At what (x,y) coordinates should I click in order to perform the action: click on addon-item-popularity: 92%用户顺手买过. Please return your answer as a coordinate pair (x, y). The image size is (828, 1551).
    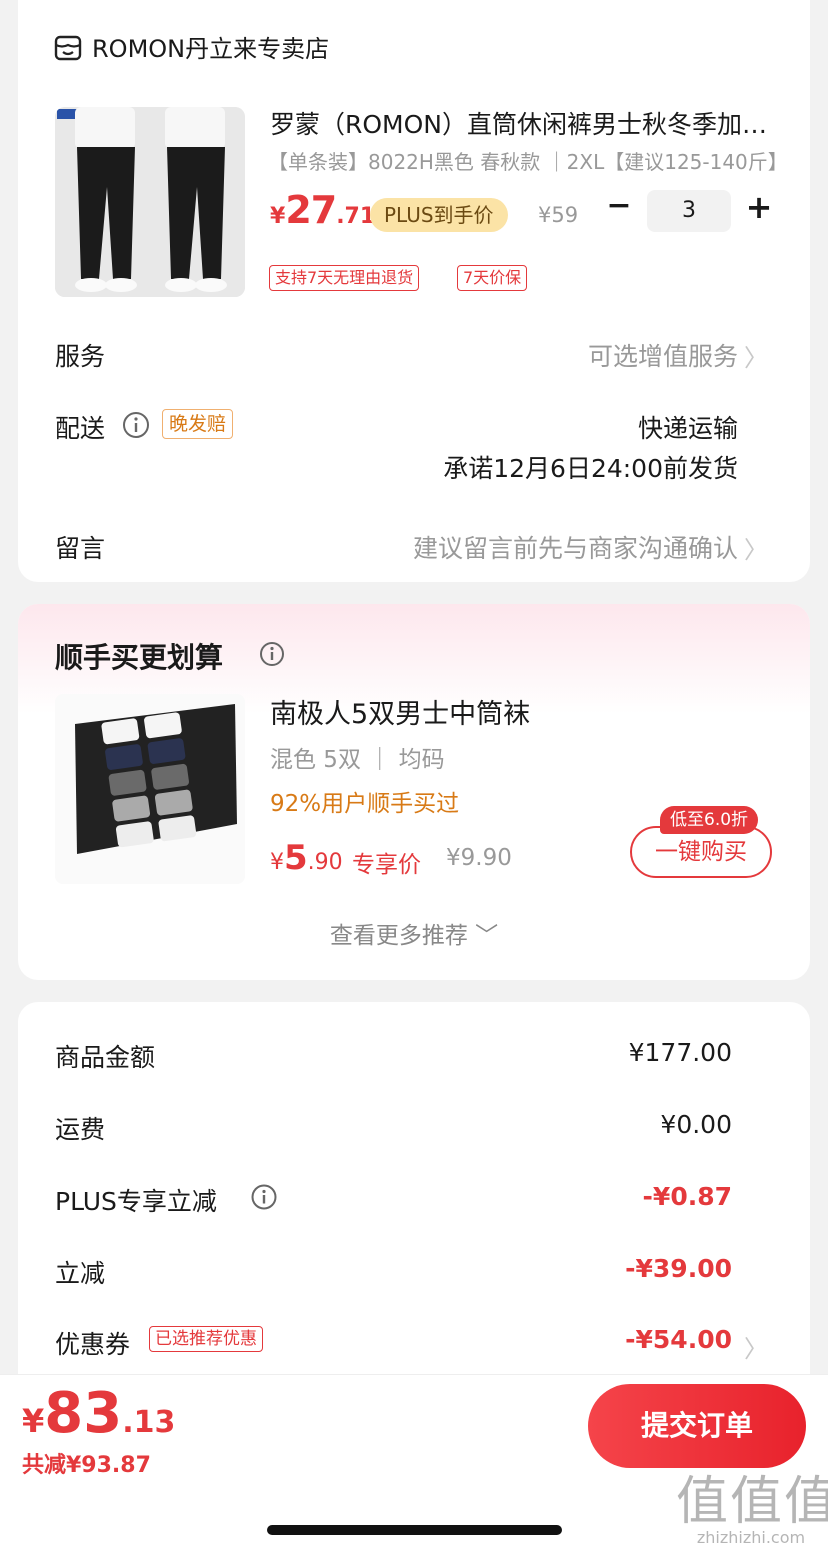
    Looking at the image, I should click on (365, 804).